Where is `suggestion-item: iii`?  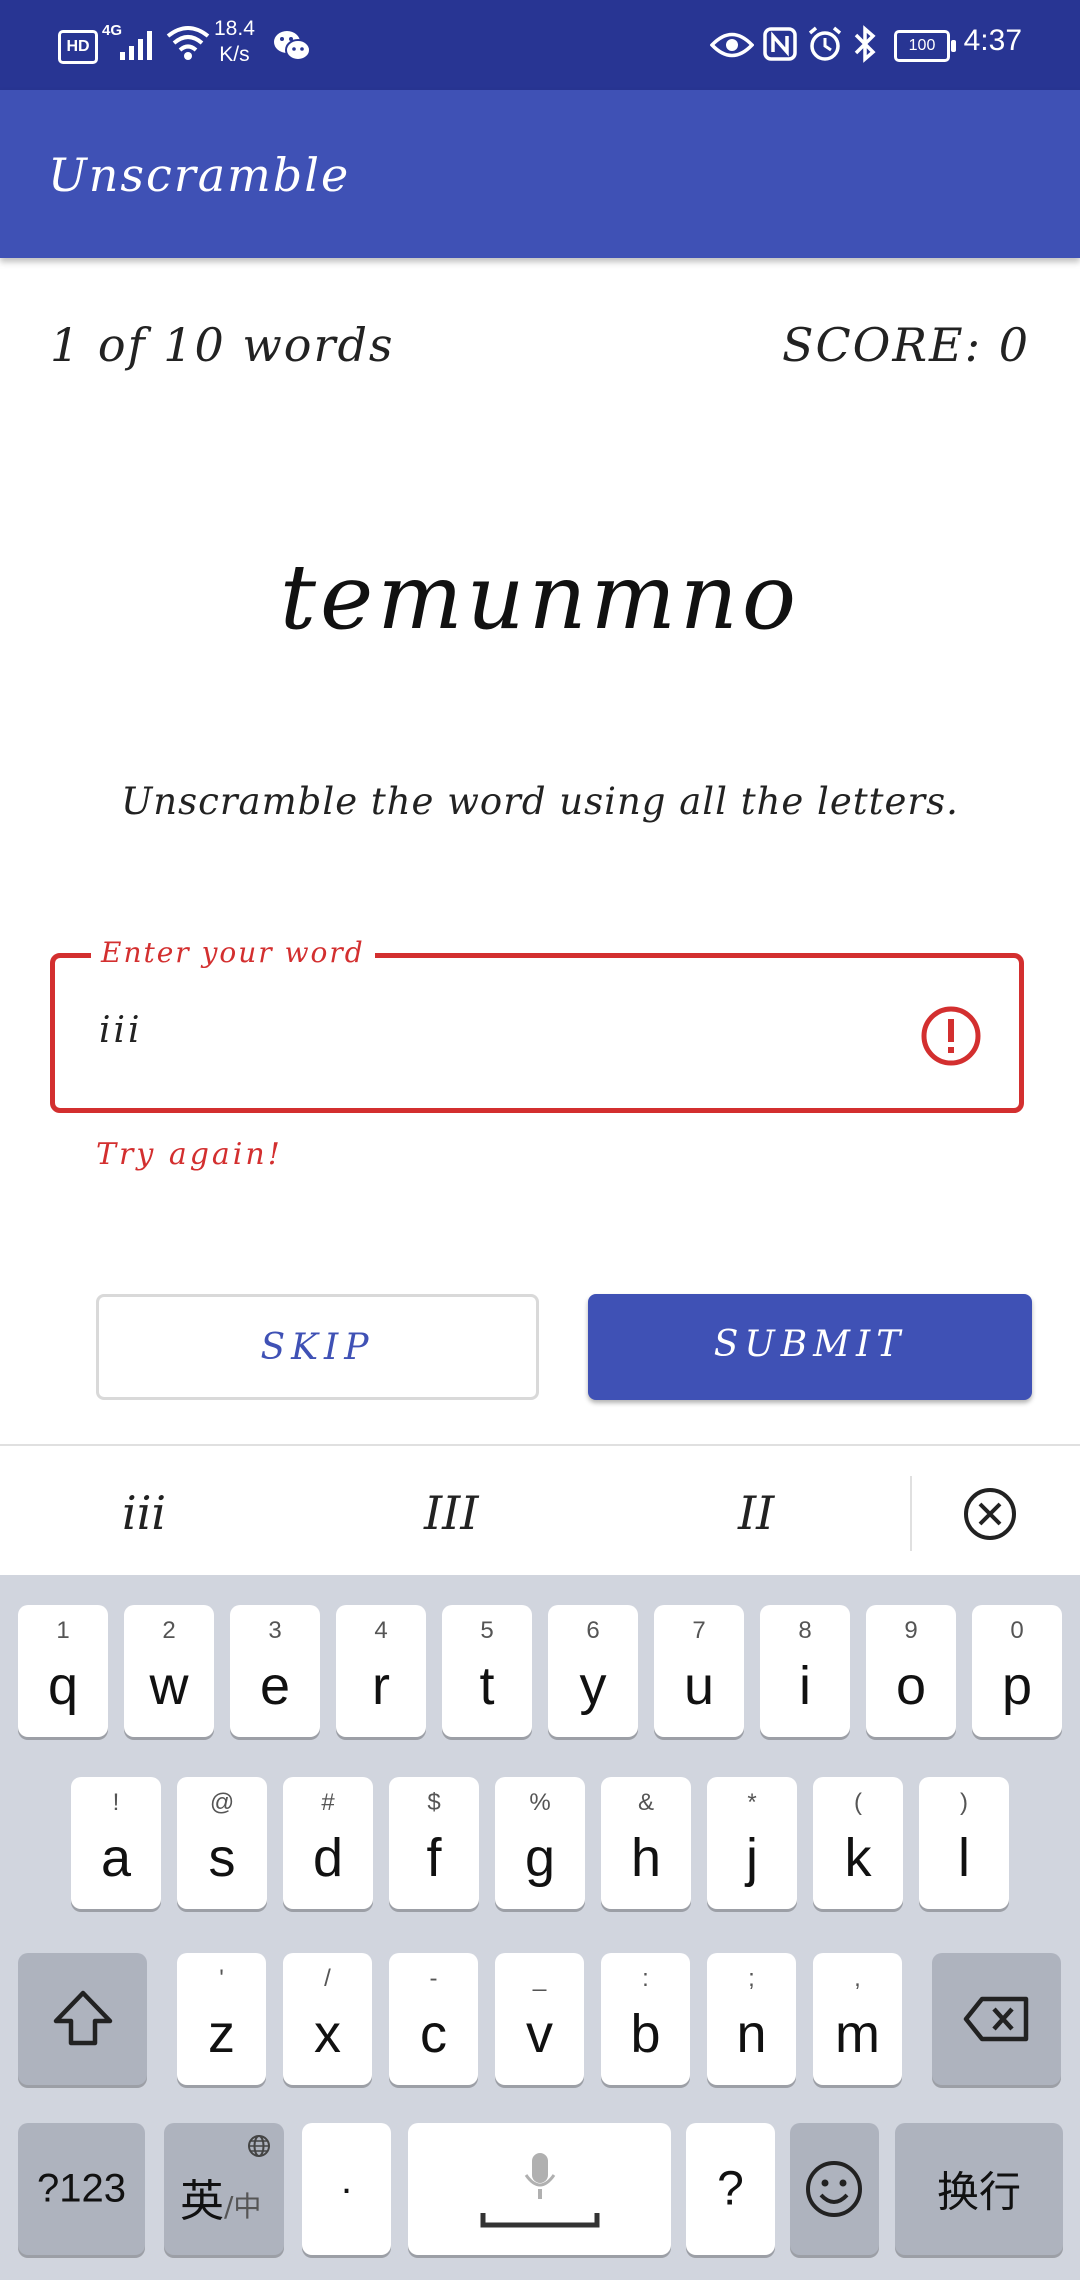 suggestion-item: iii is located at coordinates (144, 1513).